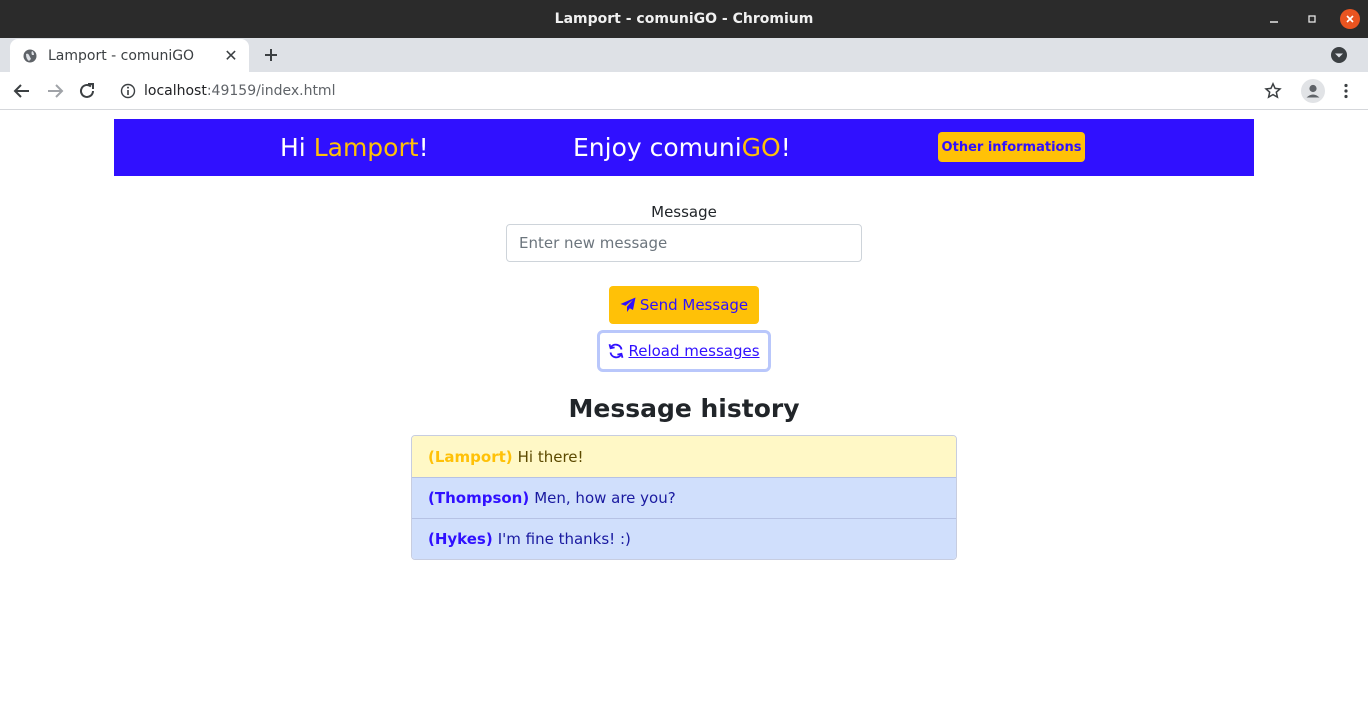 The height and width of the screenshot is (703, 1368). Describe the element at coordinates (1350, 19) in the screenshot. I see `close-window-icon` at that location.